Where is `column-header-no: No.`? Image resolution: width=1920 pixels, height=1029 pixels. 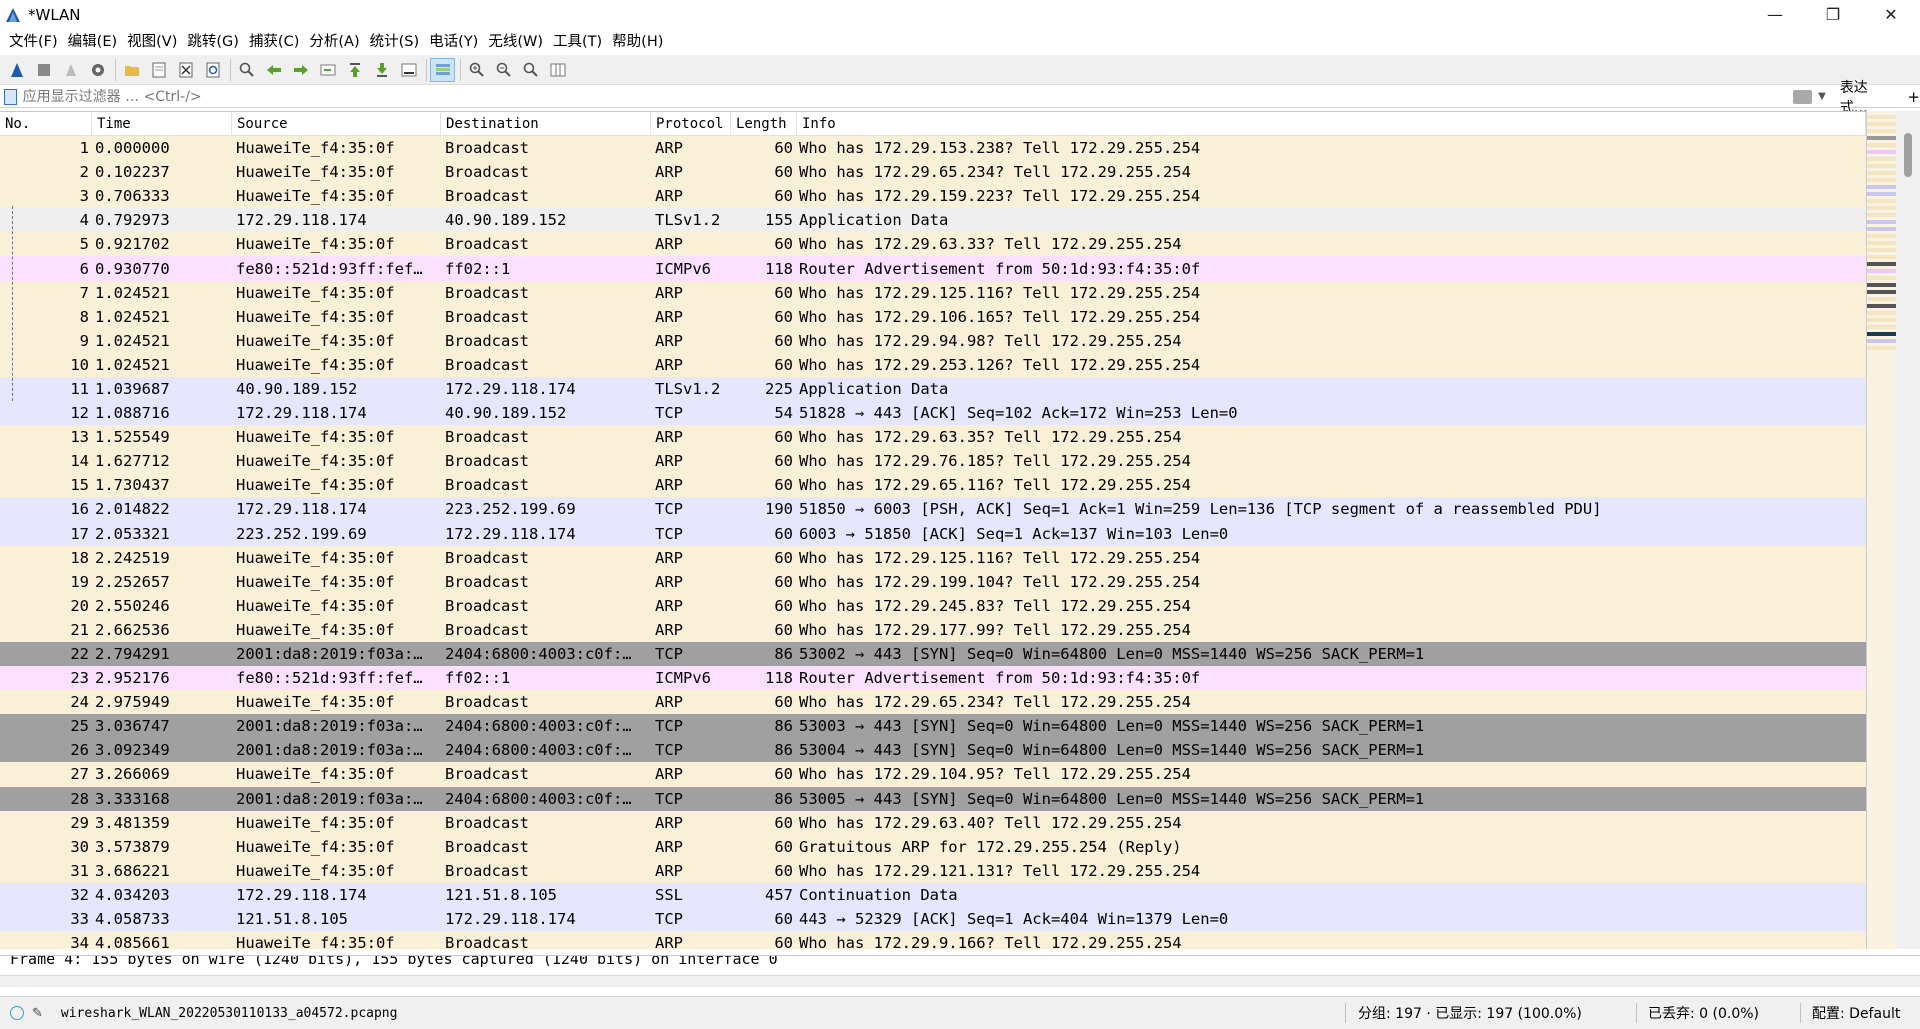
column-header-no: No. is located at coordinates (46, 124).